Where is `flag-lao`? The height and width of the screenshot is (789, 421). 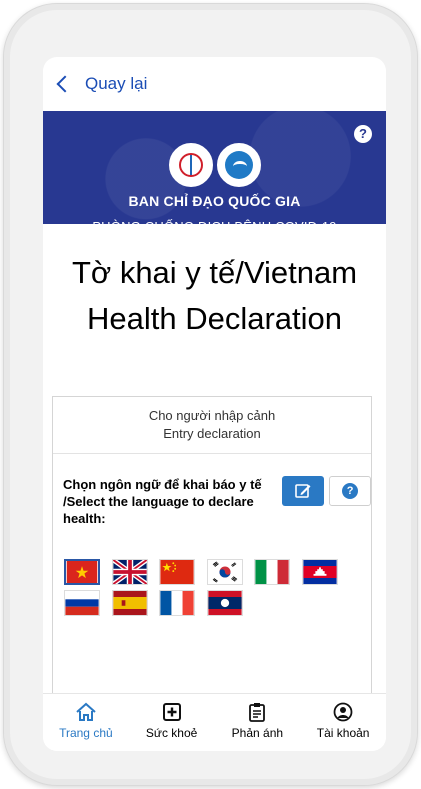
flag-lao is located at coordinates (225, 603).